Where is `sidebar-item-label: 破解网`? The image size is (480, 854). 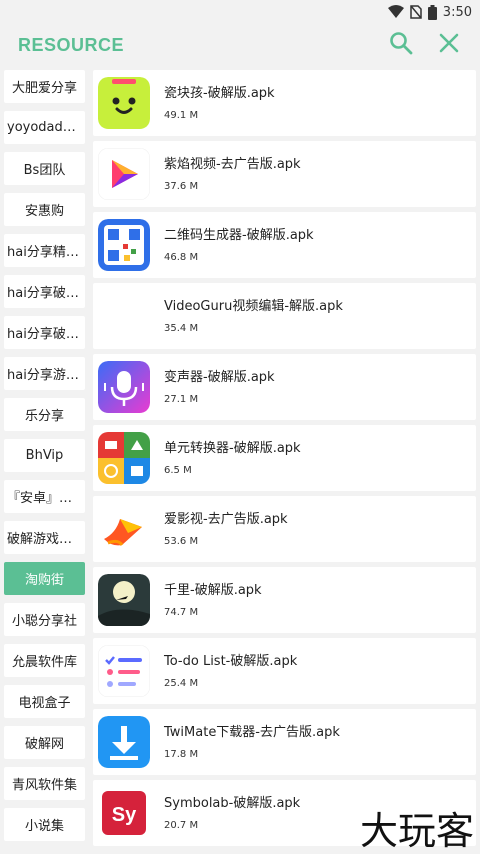 sidebar-item-label: 破解网 is located at coordinates (44, 744).